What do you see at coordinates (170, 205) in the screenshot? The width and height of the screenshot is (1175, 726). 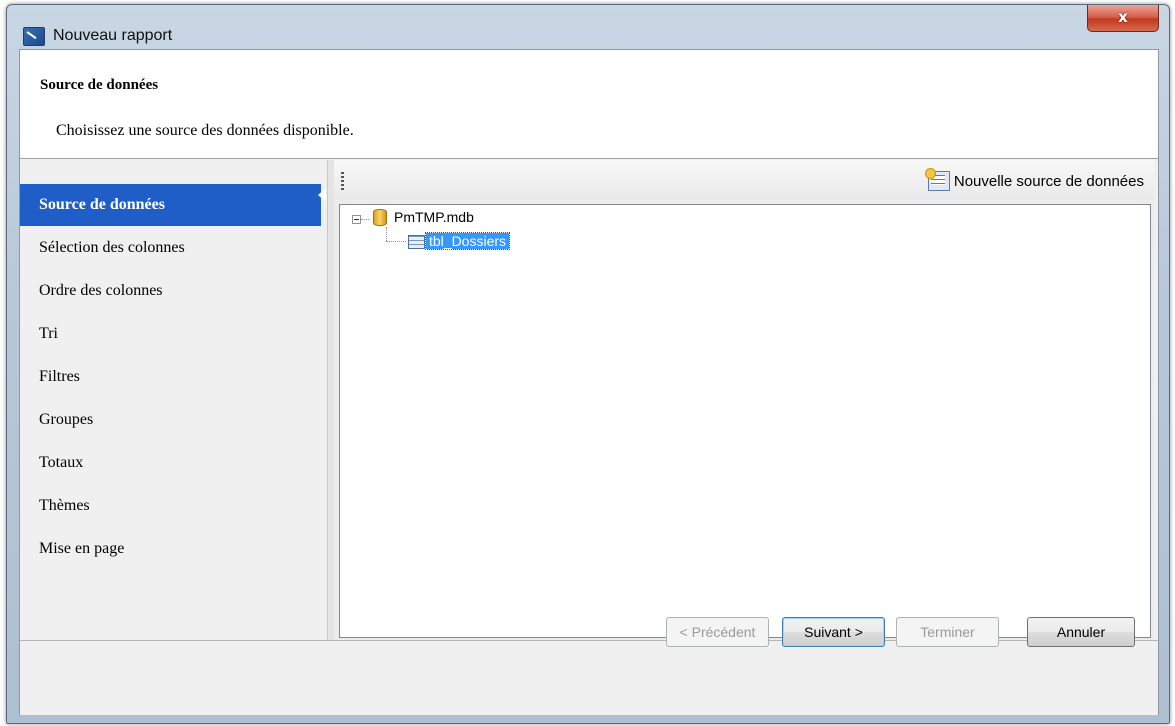 I see `nav-item-source-de-donnees: Source de données` at bounding box center [170, 205].